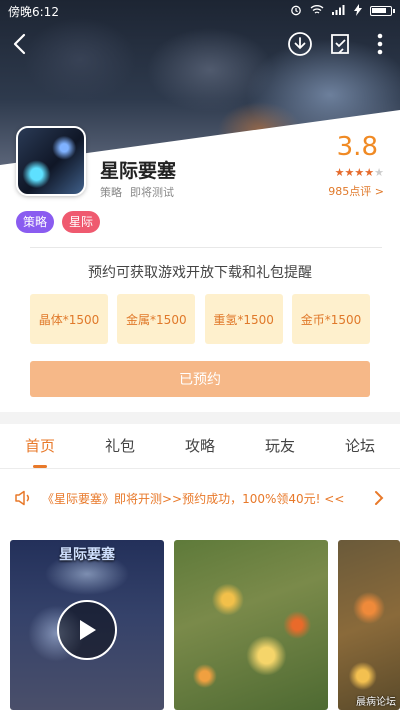 This screenshot has height=710, width=400. Describe the element at coordinates (200, 44) in the screenshot. I see `top-bar` at that location.